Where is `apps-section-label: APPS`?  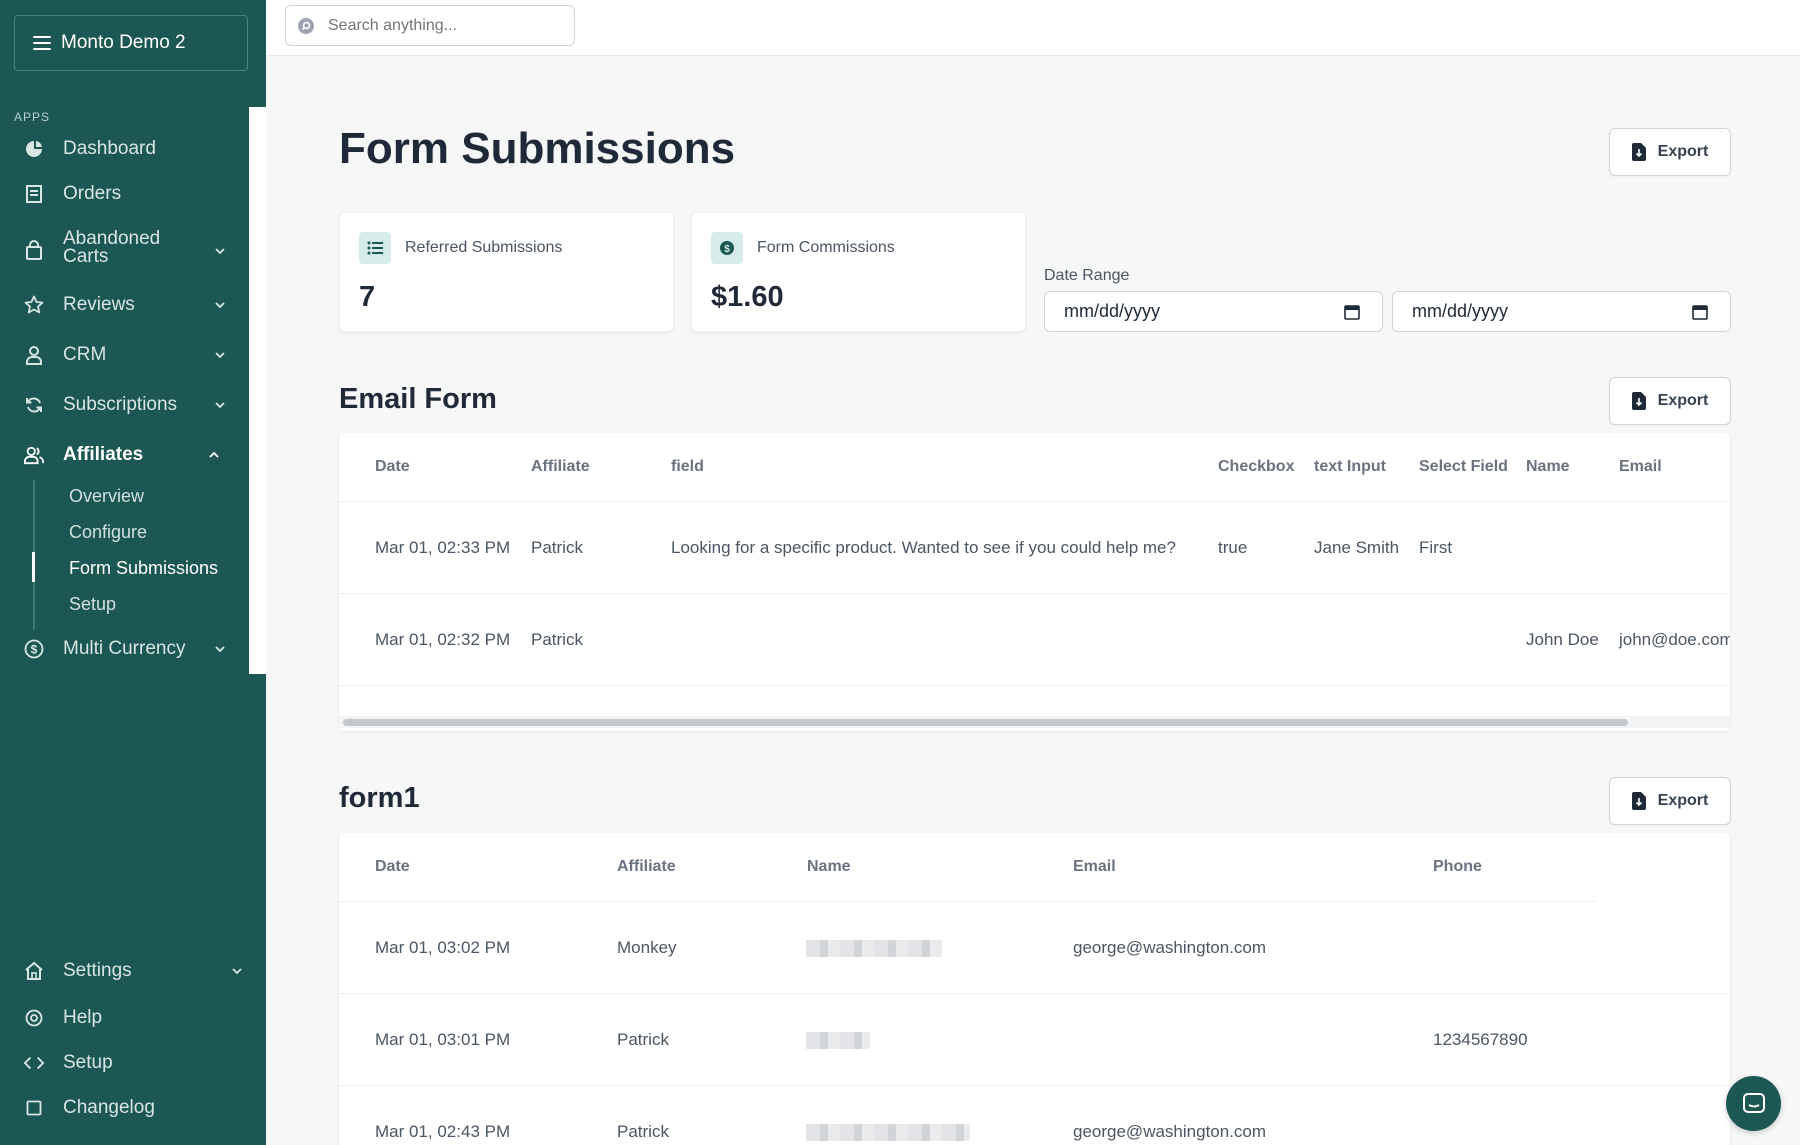 apps-section-label: APPS is located at coordinates (32, 117).